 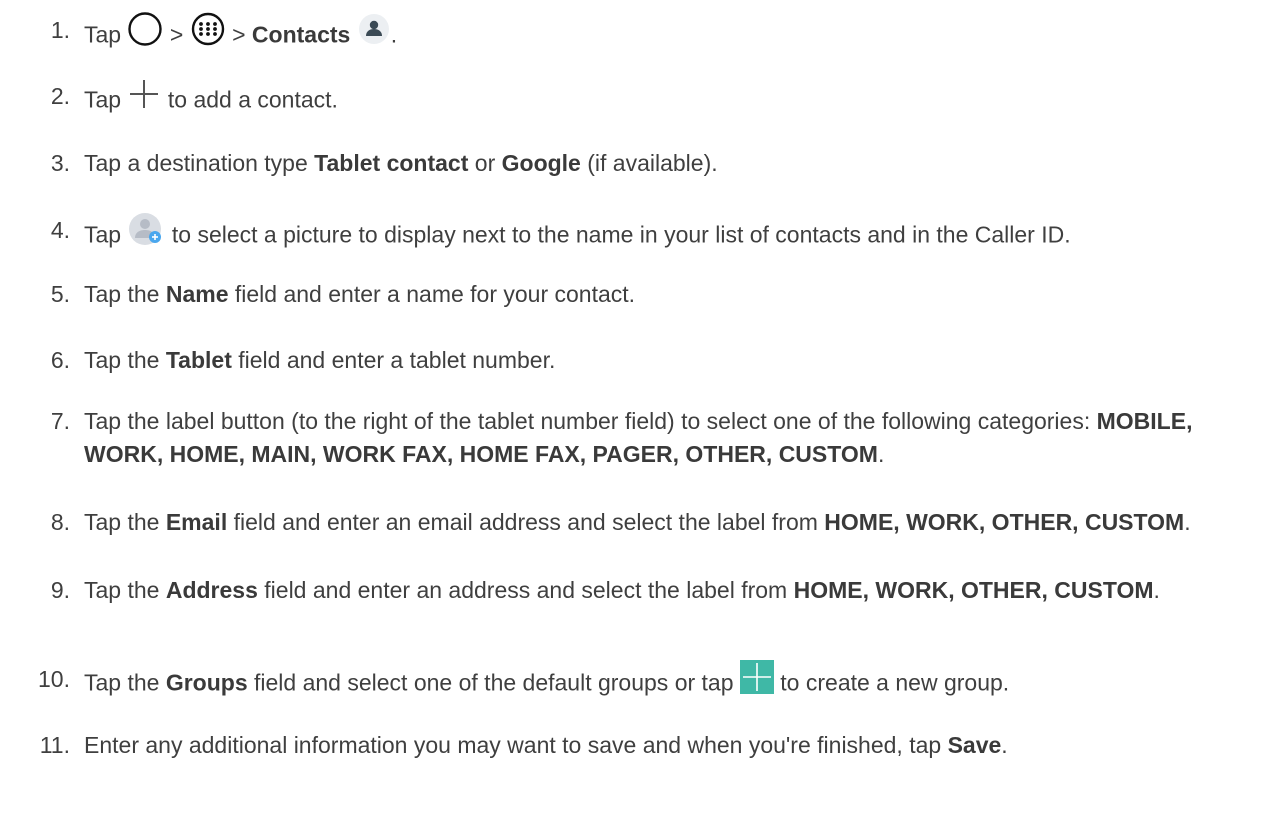 I want to click on bold-term: Tablet, so click(x=198, y=360).